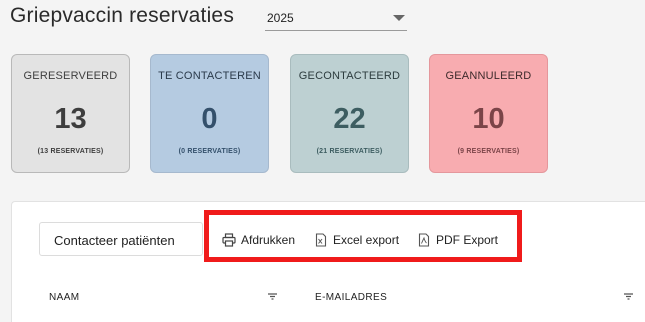 The height and width of the screenshot is (322, 645). Describe the element at coordinates (488, 151) in the screenshot. I see `card-subcount: (9 RESERVATIES)` at that location.